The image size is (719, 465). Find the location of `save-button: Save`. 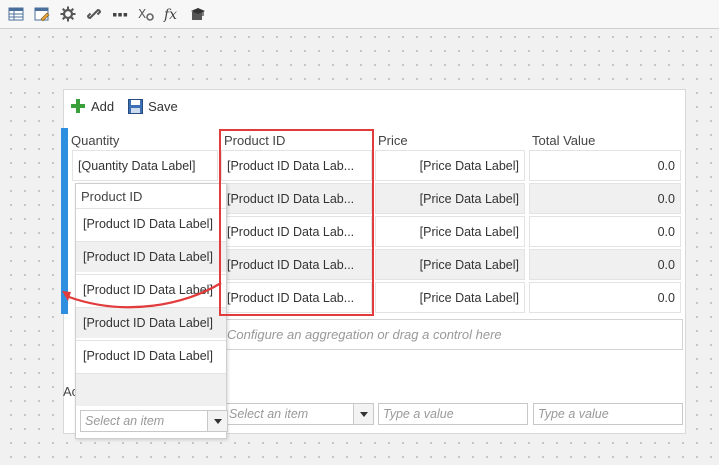

save-button: Save is located at coordinates (153, 106).